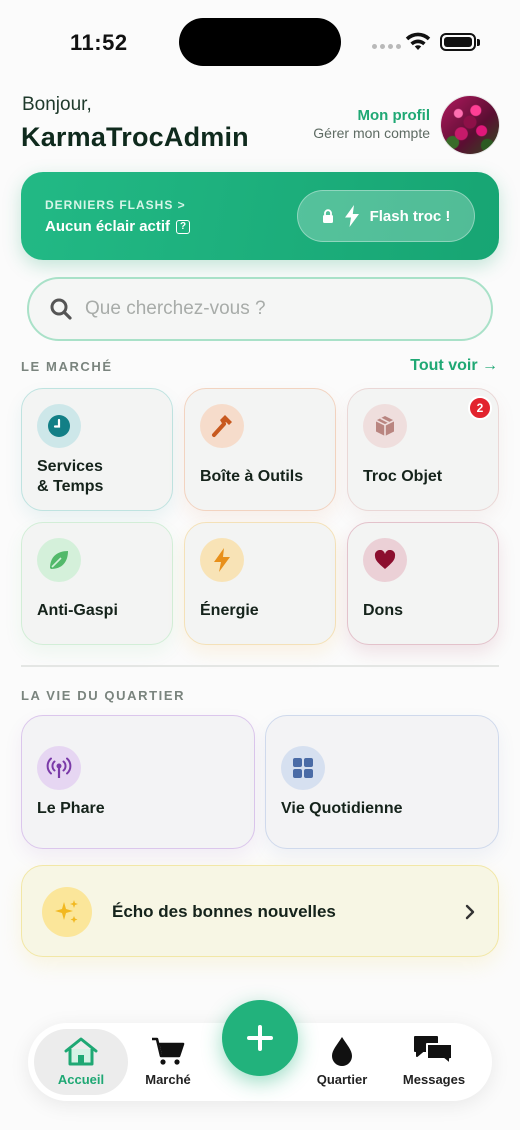 The width and height of the screenshot is (520, 1130). Describe the element at coordinates (342, 1079) in the screenshot. I see `tab-label: Quartier` at that location.